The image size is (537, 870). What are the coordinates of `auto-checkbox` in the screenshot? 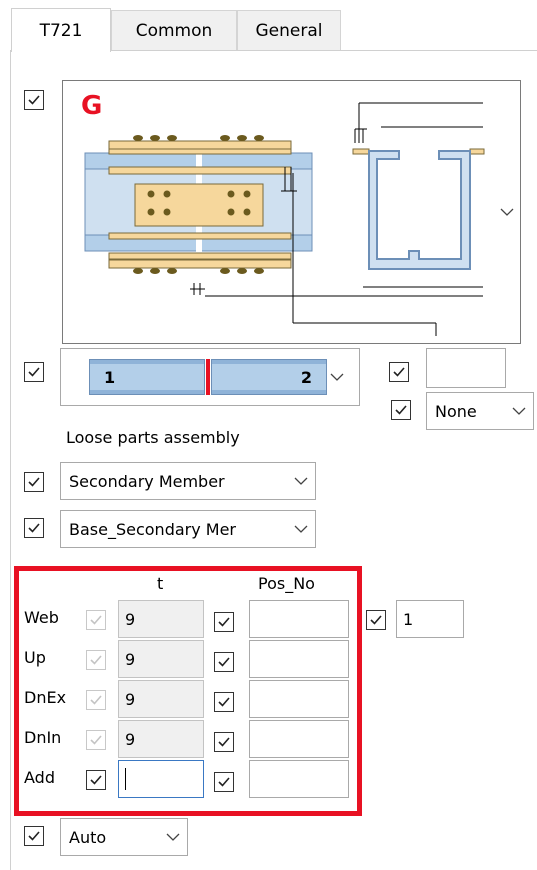 It's located at (34, 836).